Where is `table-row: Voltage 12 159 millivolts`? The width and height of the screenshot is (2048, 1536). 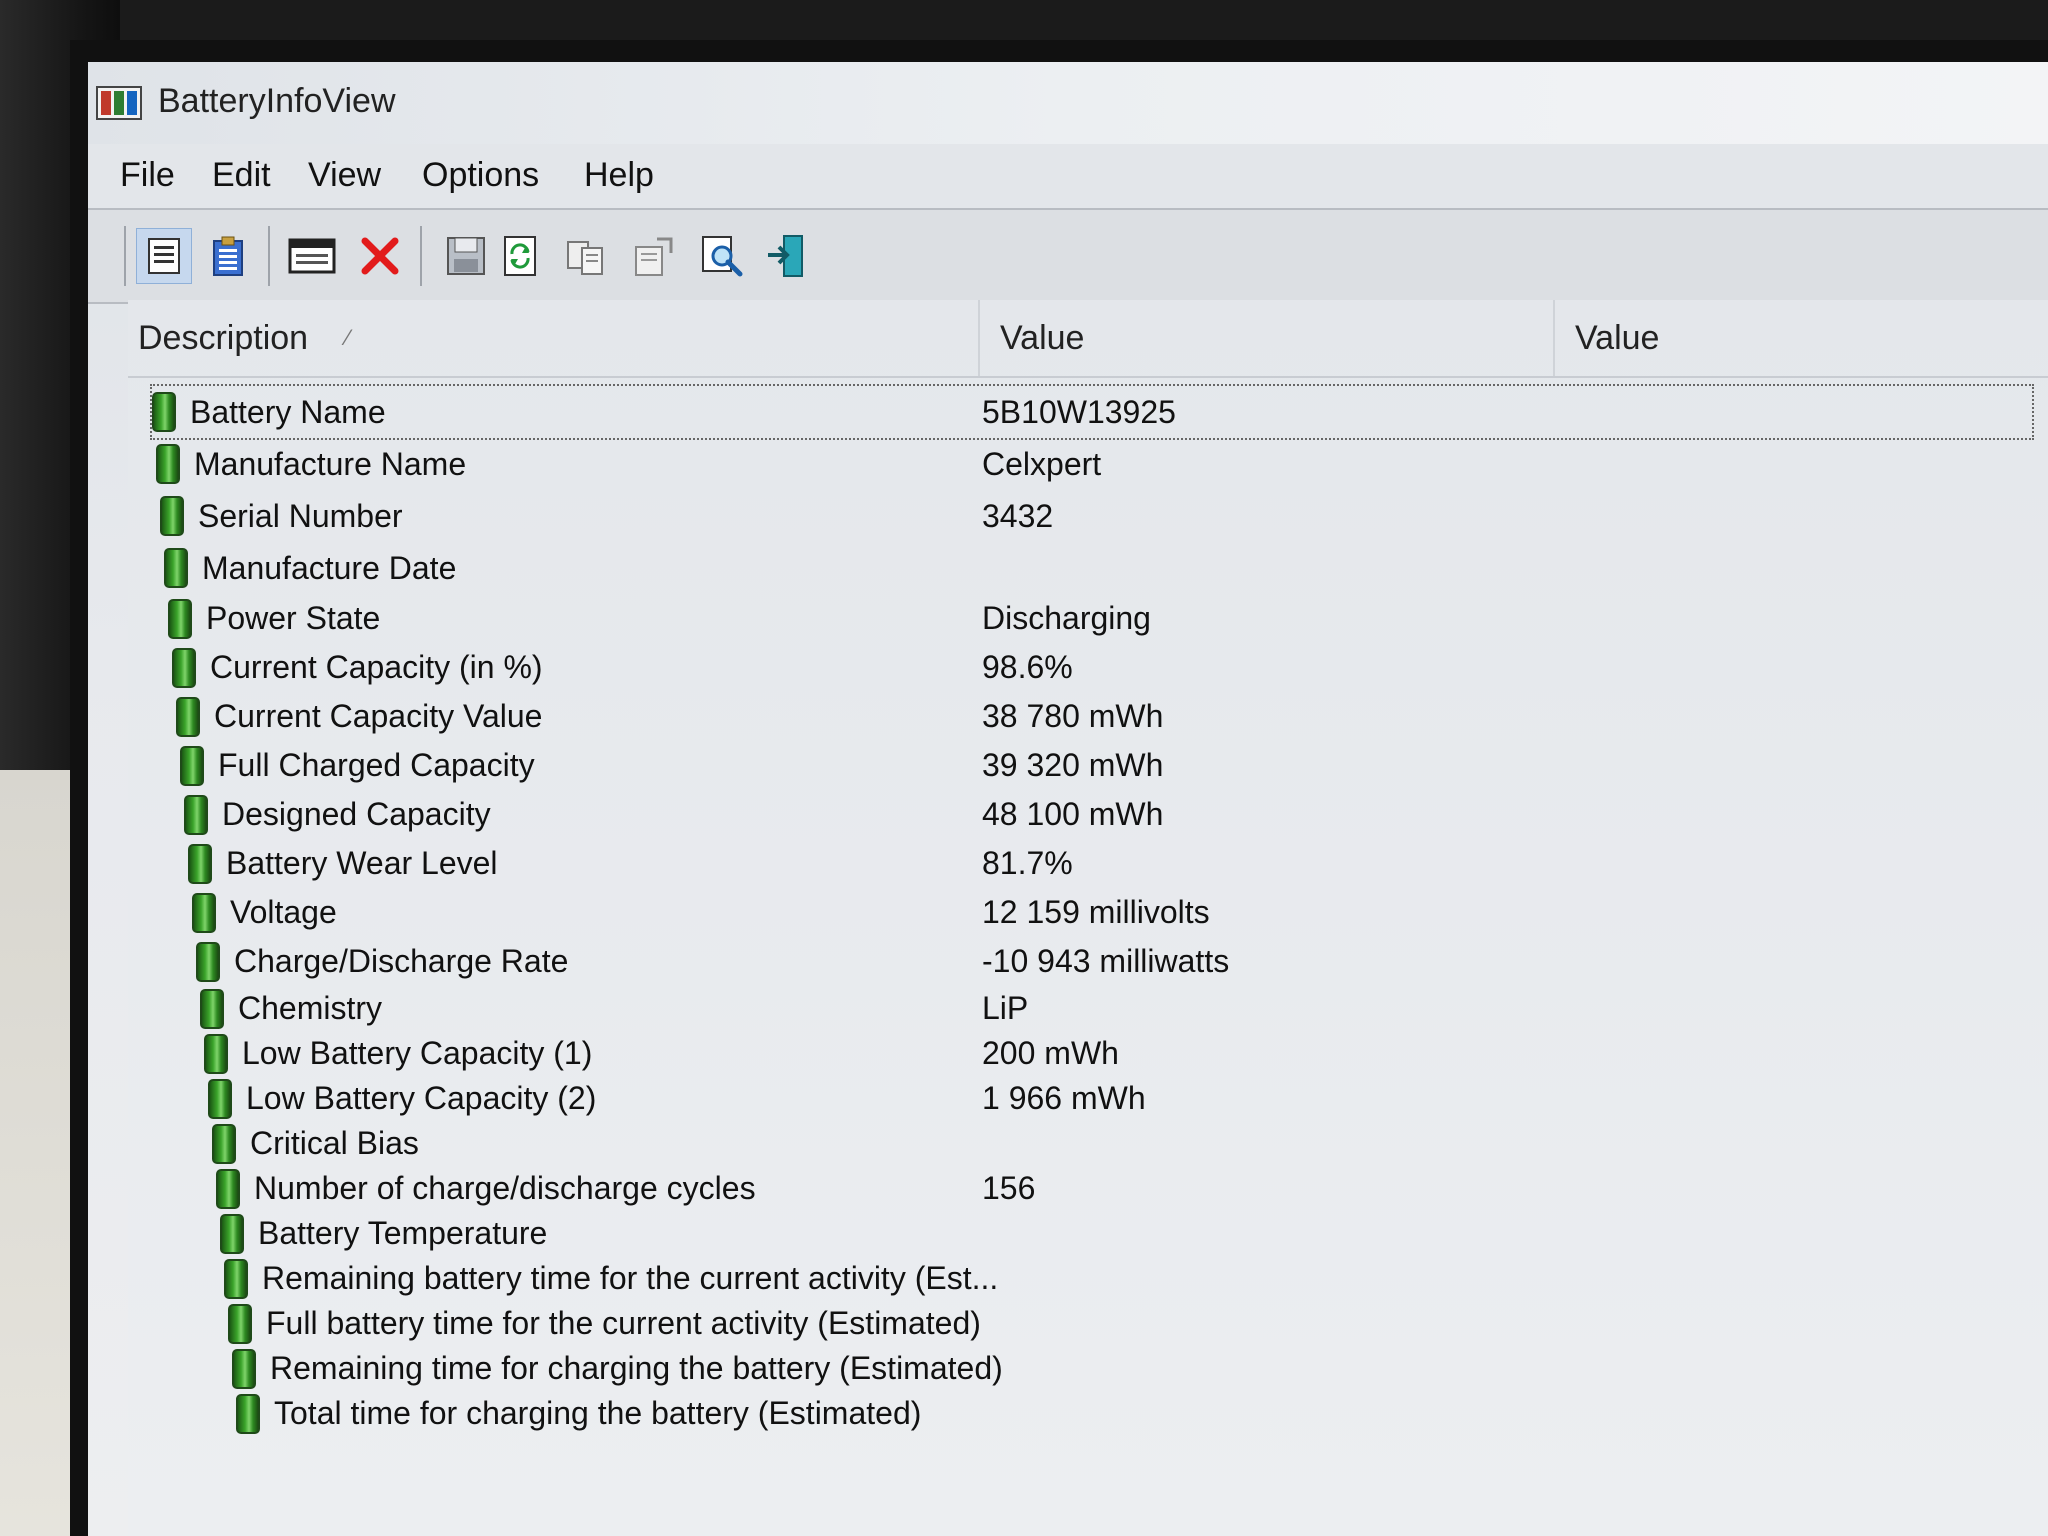
table-row: Voltage 12 159 millivolts is located at coordinates (1120, 912).